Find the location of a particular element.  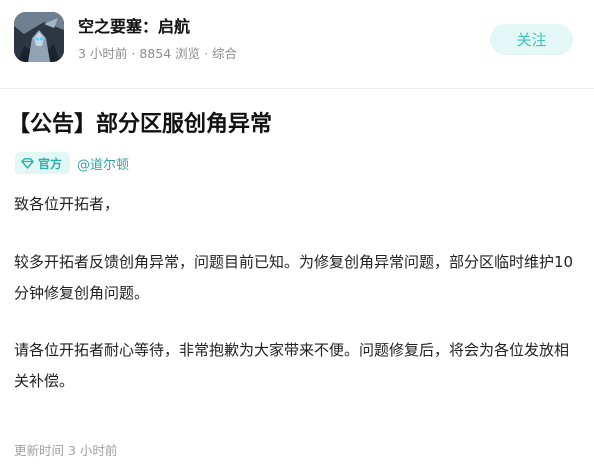

mention-link: @道尔顿 is located at coordinates (103, 163).